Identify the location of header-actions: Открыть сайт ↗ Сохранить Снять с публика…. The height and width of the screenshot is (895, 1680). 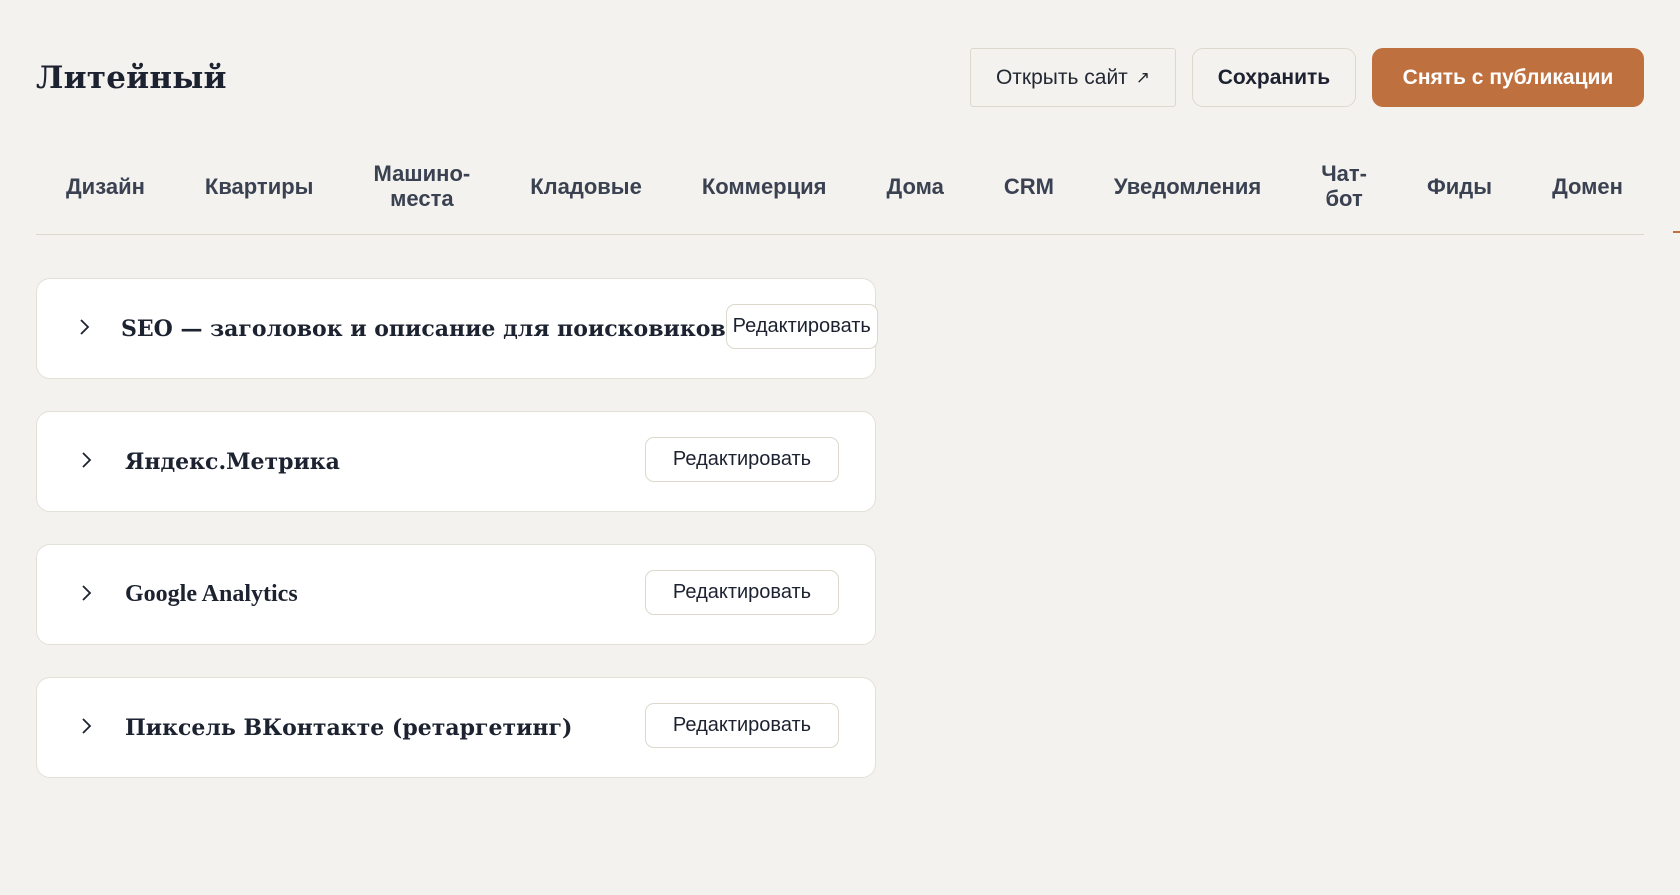
(1307, 77).